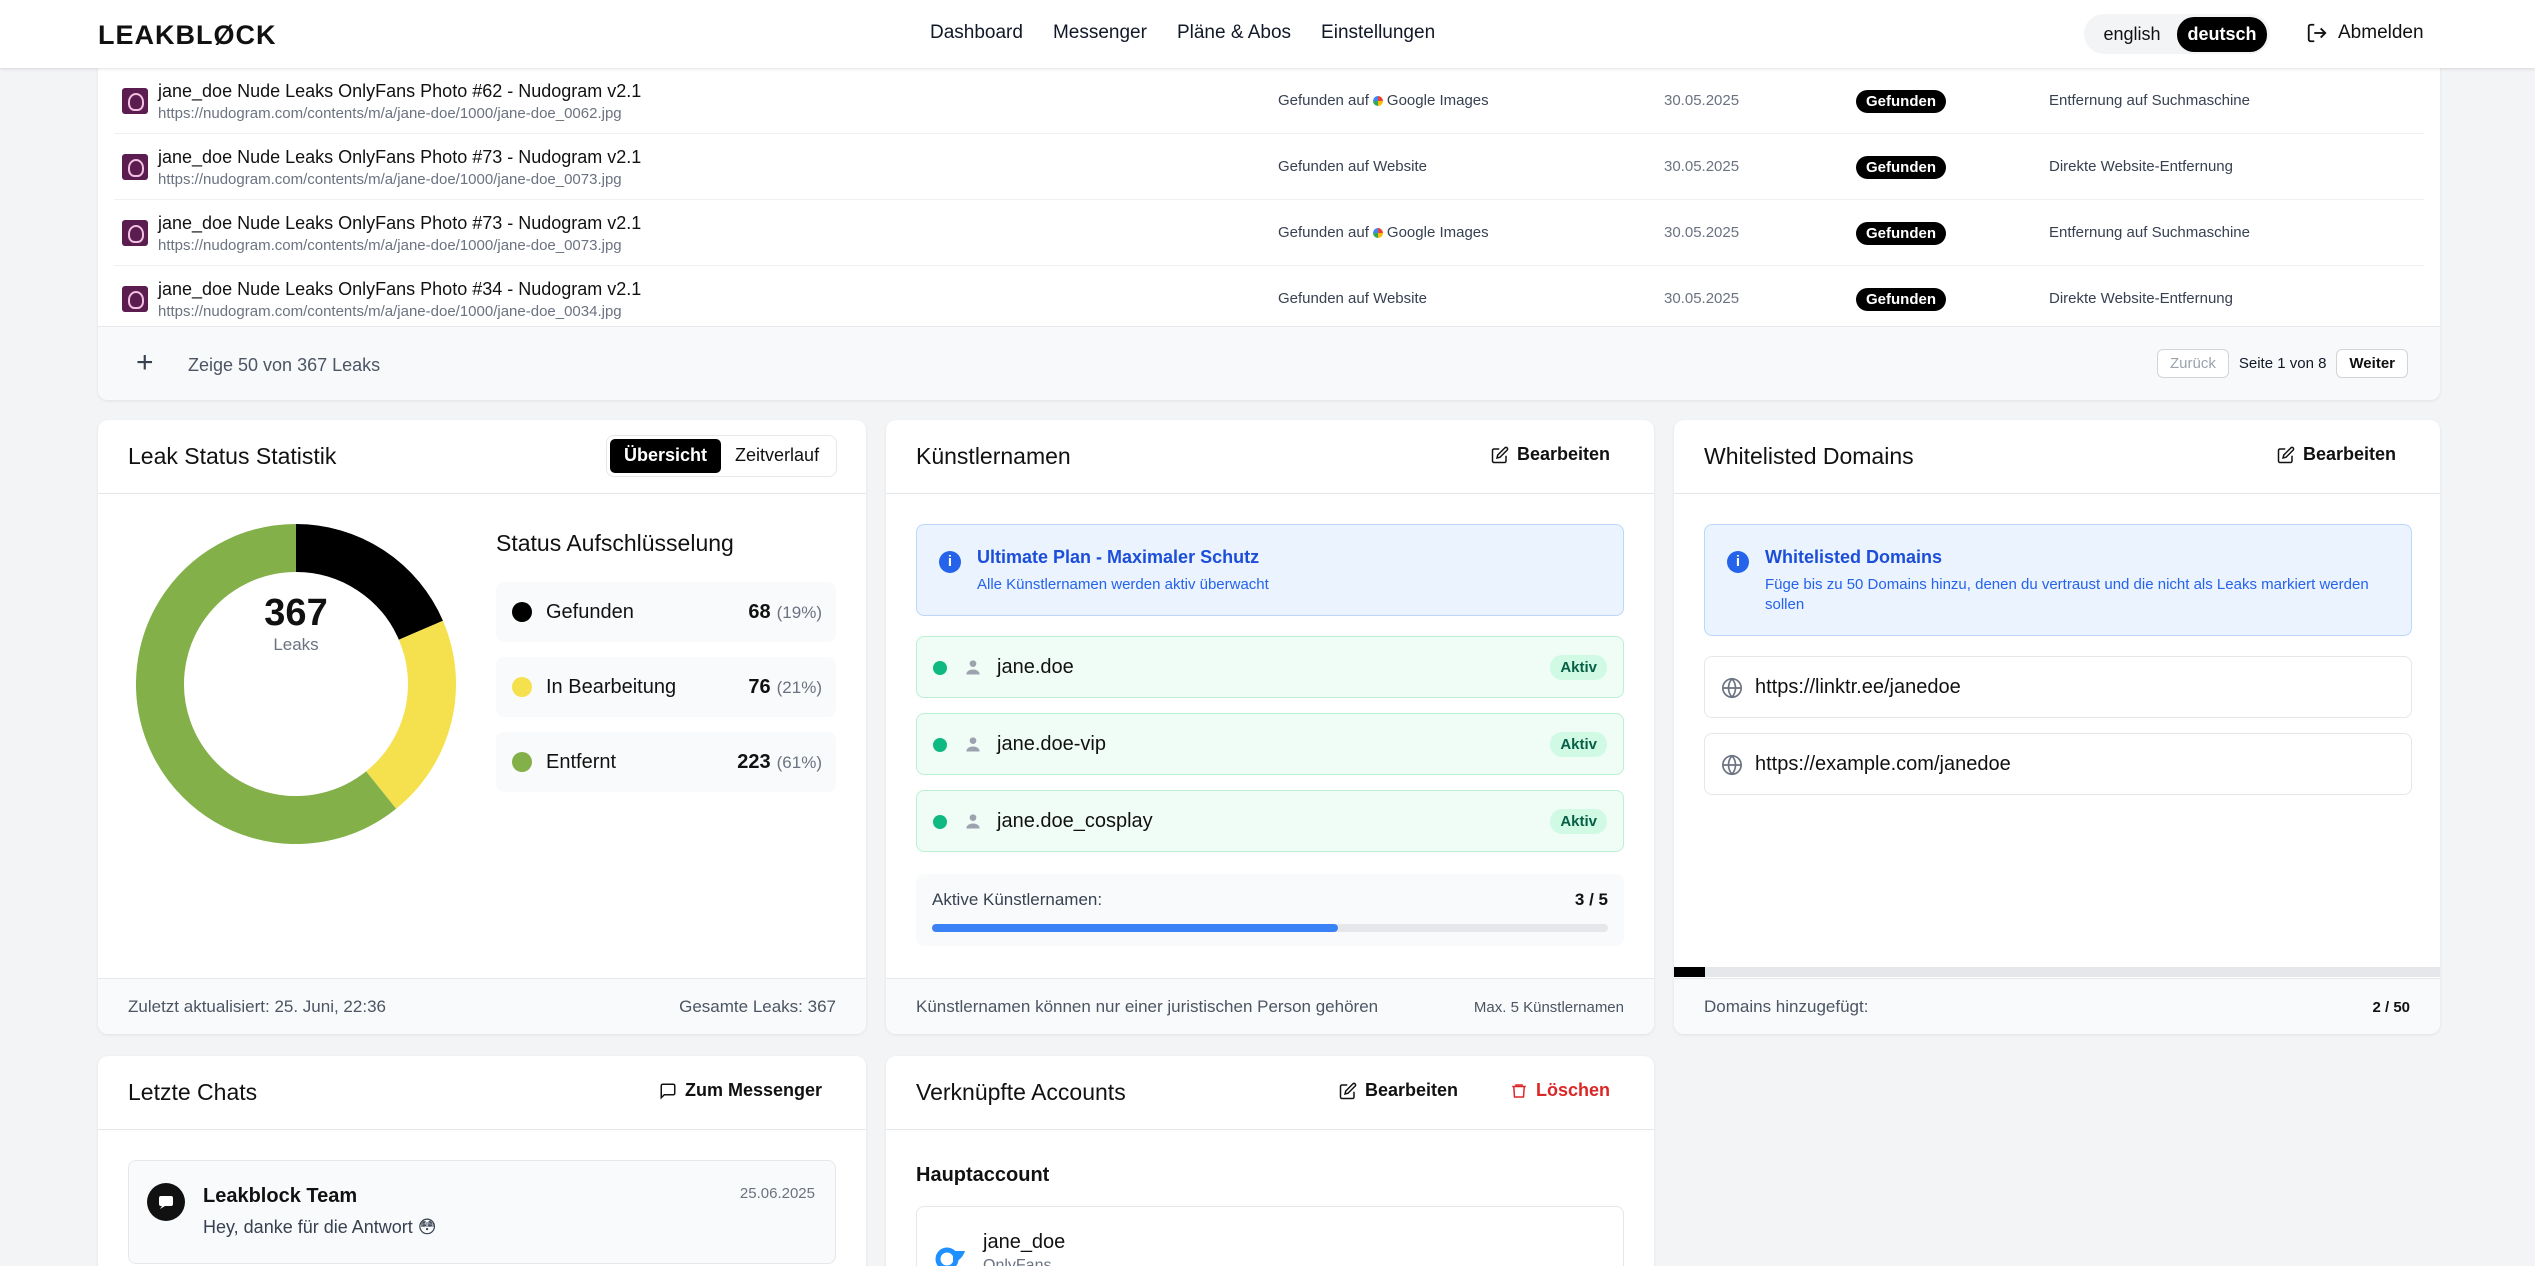  What do you see at coordinates (1519, 1090) in the screenshot?
I see `trash-icon` at bounding box center [1519, 1090].